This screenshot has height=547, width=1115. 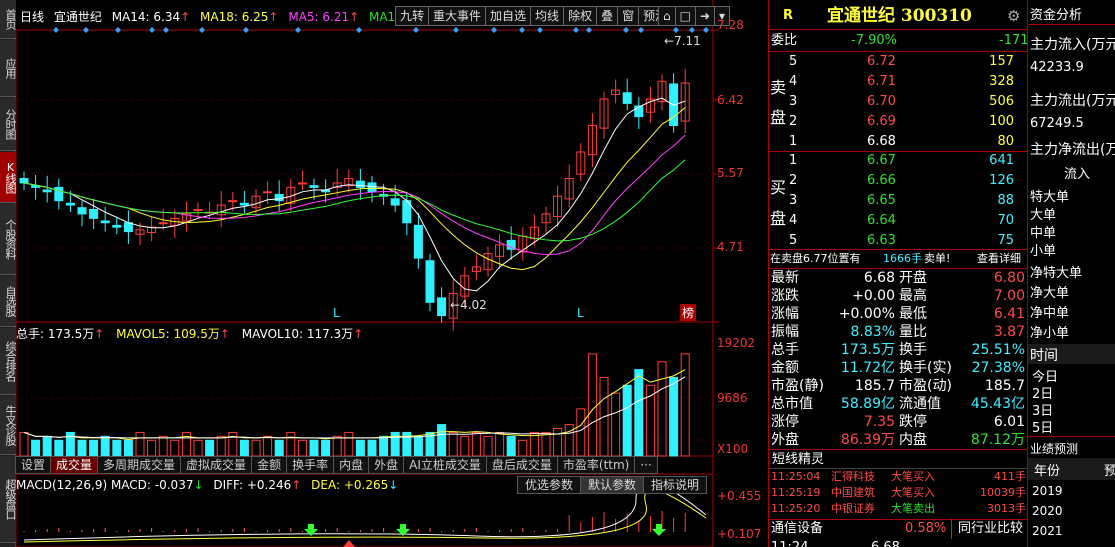 I want to click on bang-badge: 榜, so click(x=688, y=312).